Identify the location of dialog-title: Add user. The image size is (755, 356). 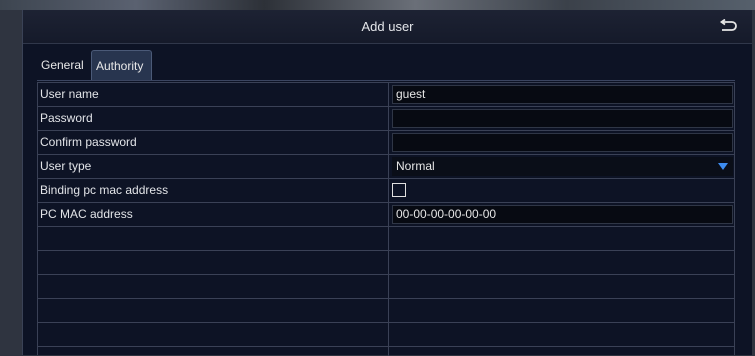
(387, 26).